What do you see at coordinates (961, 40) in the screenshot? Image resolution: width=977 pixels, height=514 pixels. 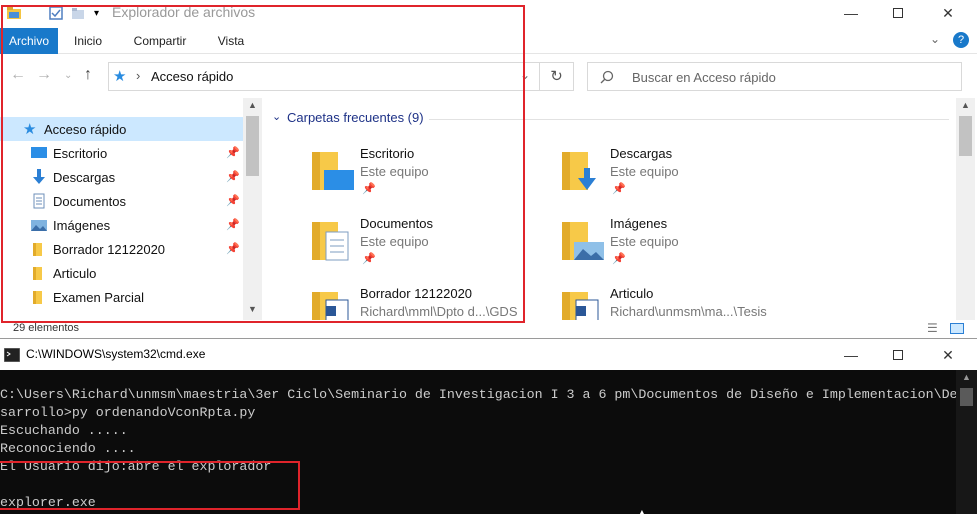 I see `help-icon: ?` at bounding box center [961, 40].